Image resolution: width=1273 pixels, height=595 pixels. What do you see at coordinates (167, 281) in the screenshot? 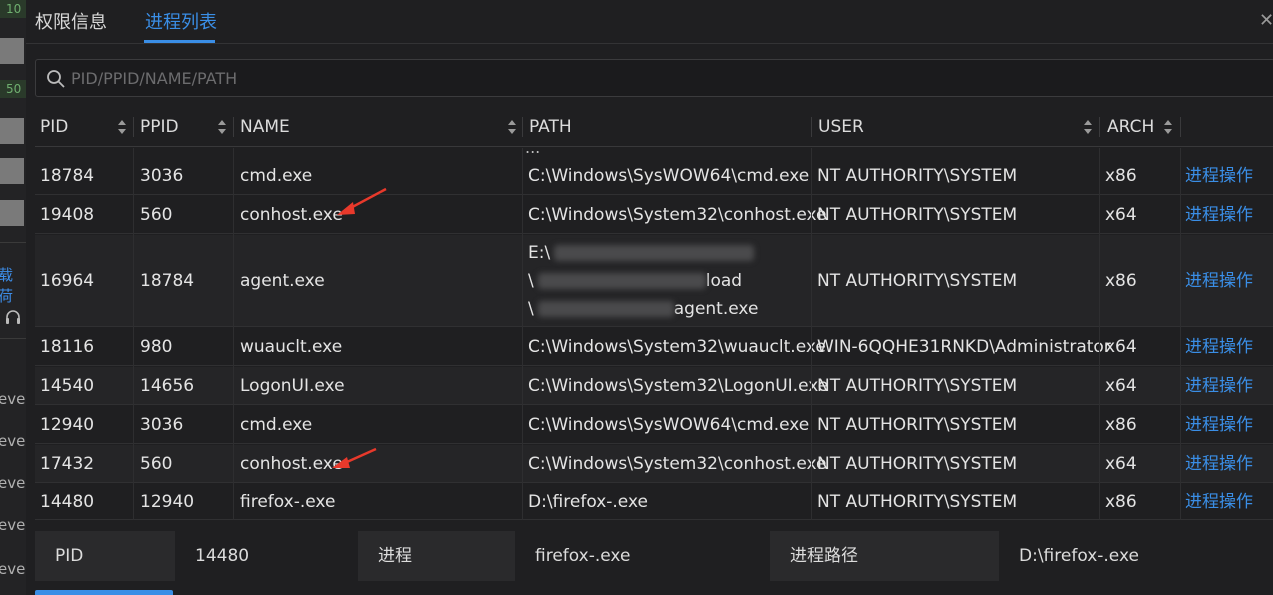
I see `cell-ppid: 18784` at bounding box center [167, 281].